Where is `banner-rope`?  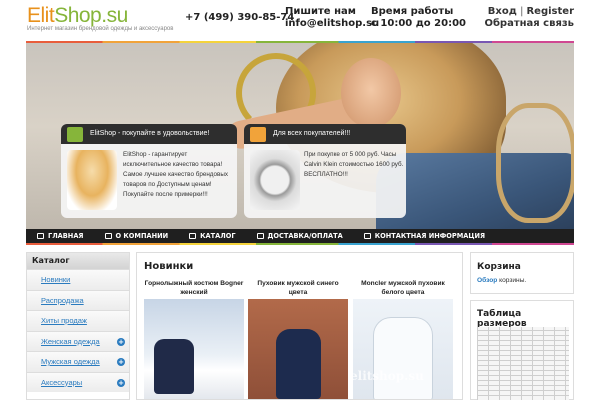 banner-rope is located at coordinates (535, 163).